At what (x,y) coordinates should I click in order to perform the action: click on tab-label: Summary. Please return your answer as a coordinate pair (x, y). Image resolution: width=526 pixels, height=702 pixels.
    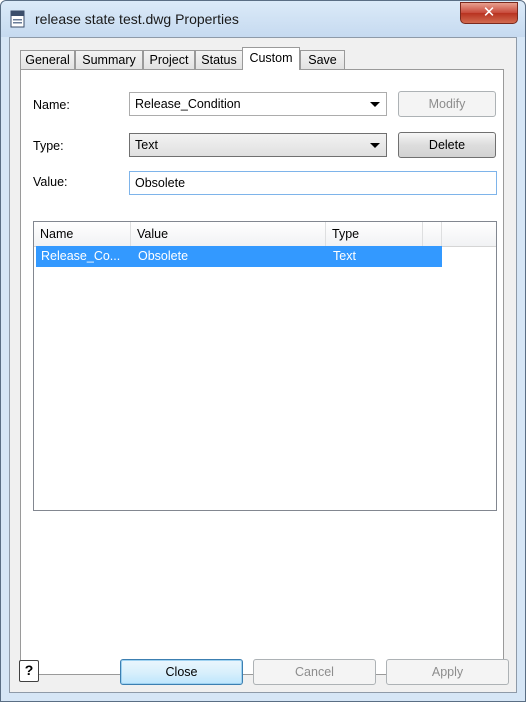
    Looking at the image, I should click on (109, 60).